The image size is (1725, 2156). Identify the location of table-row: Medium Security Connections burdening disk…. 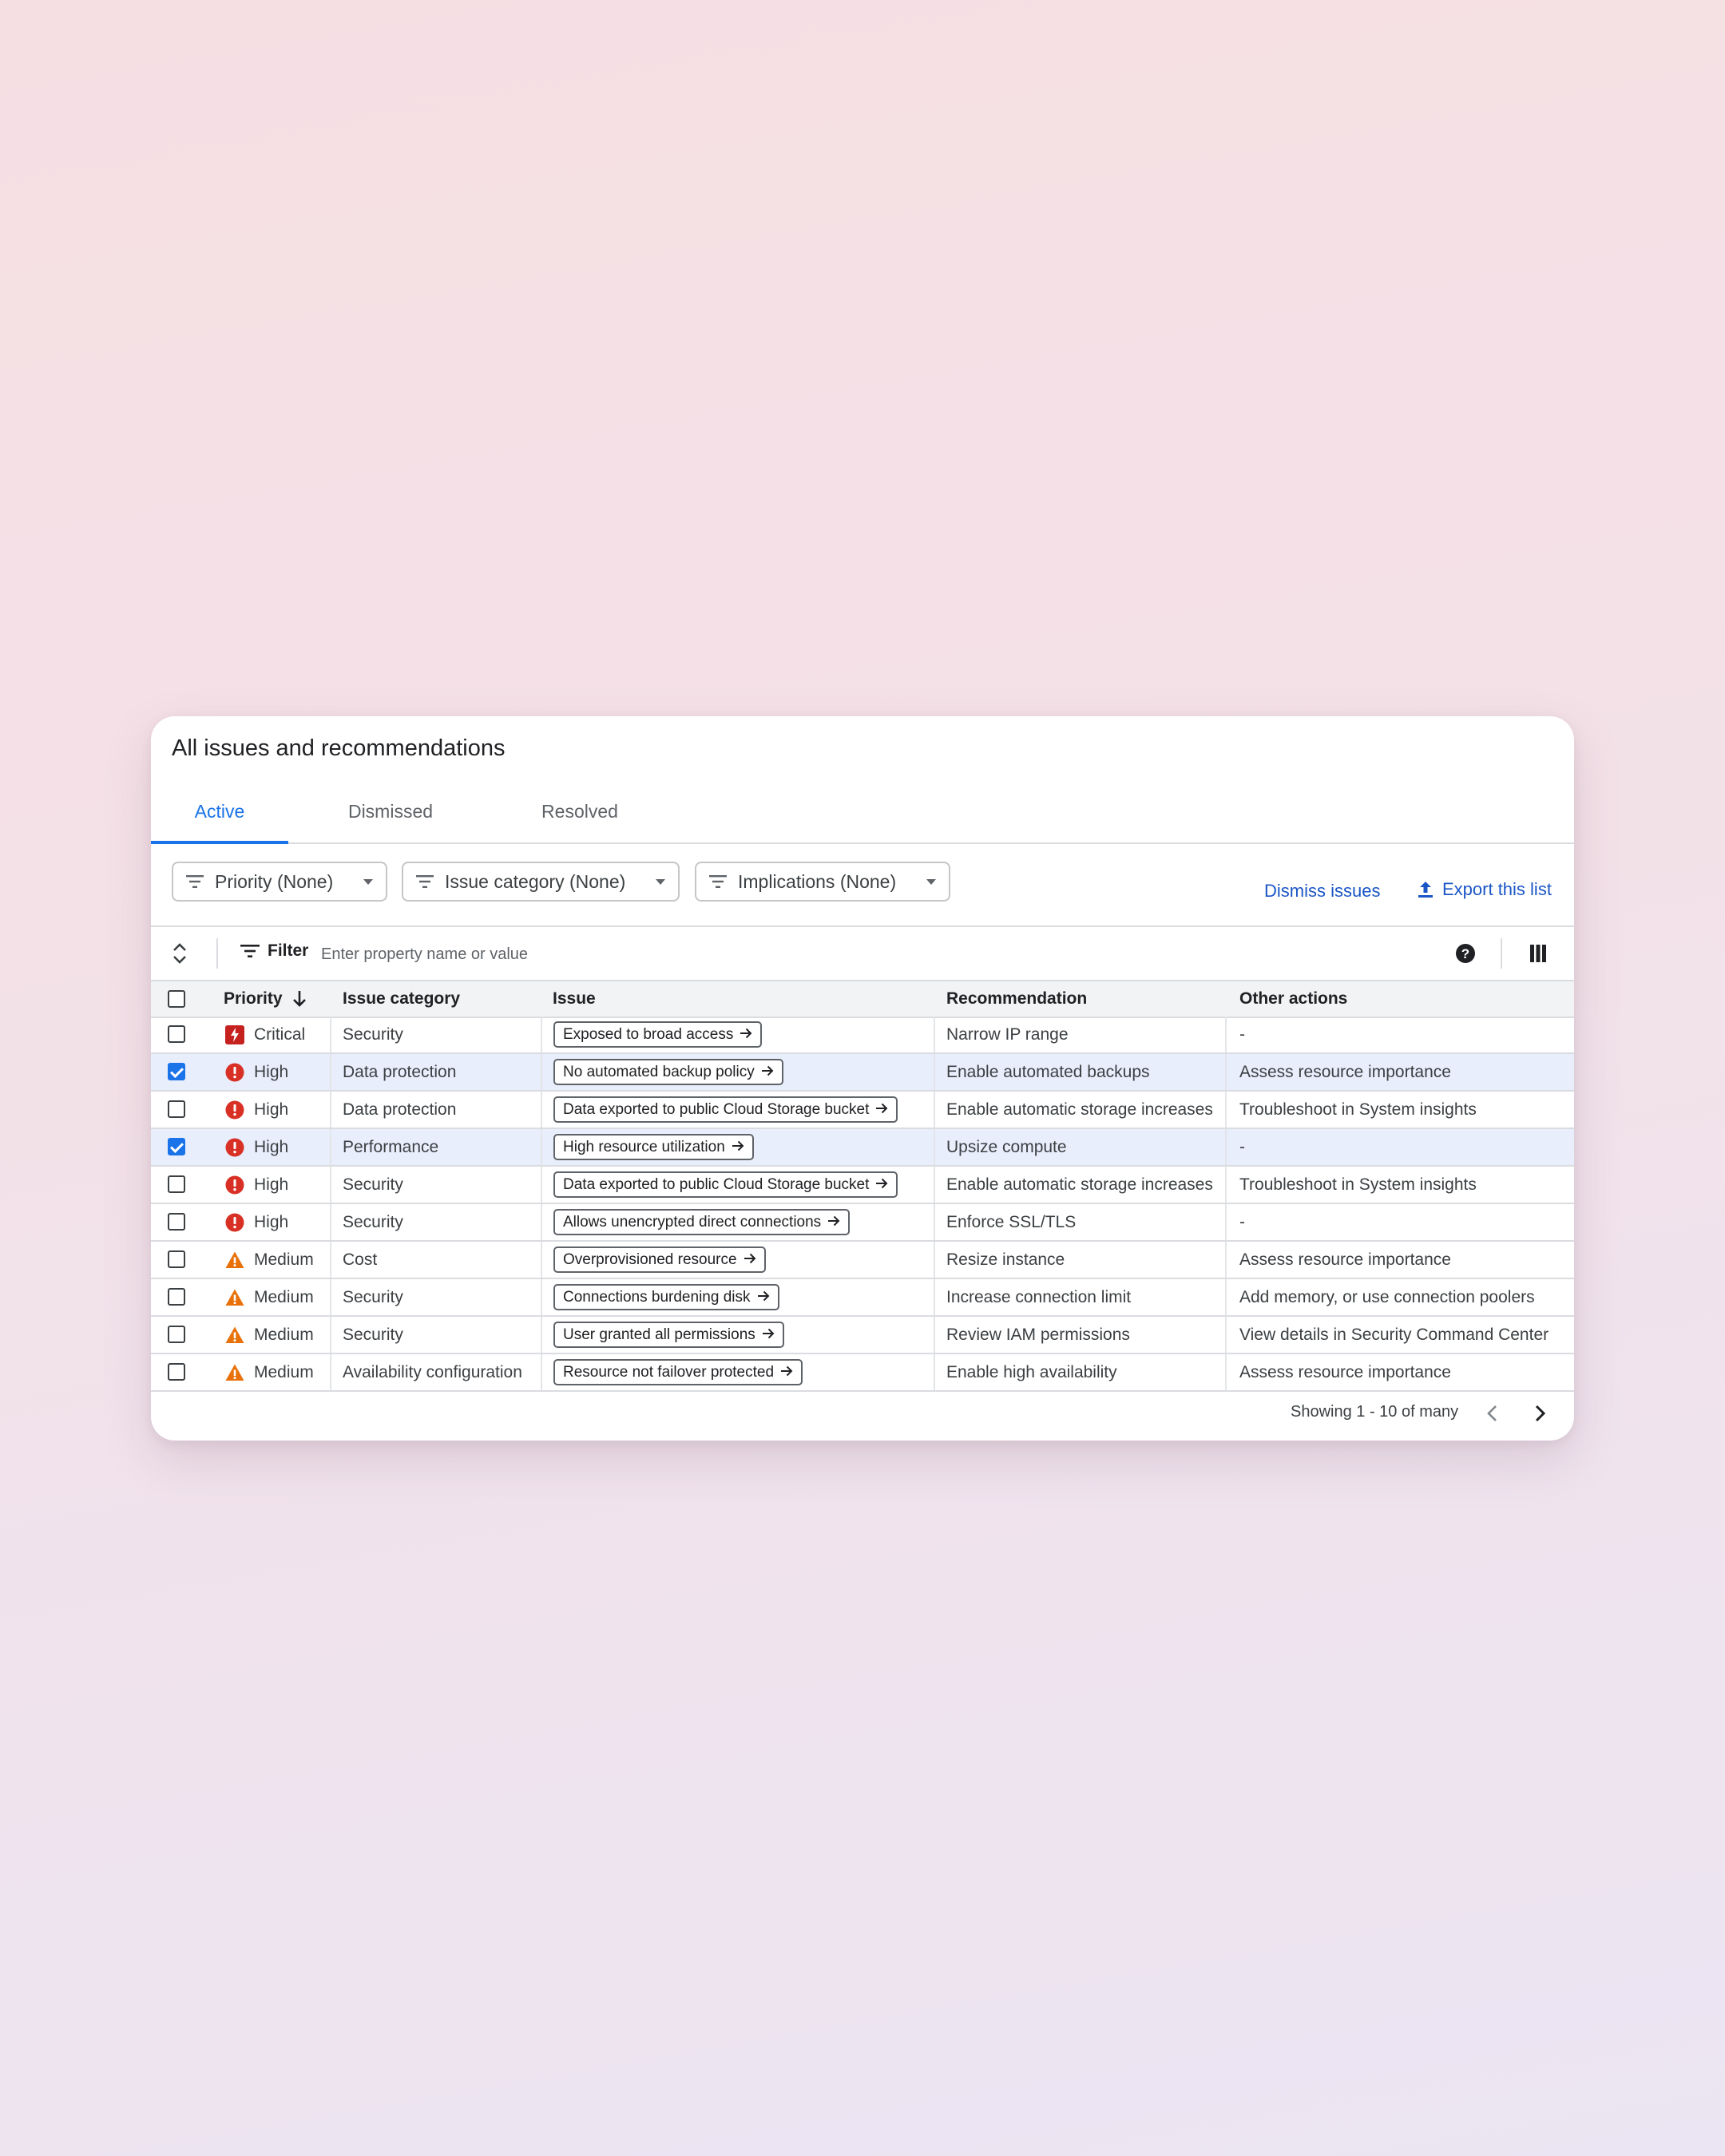
(862, 1298).